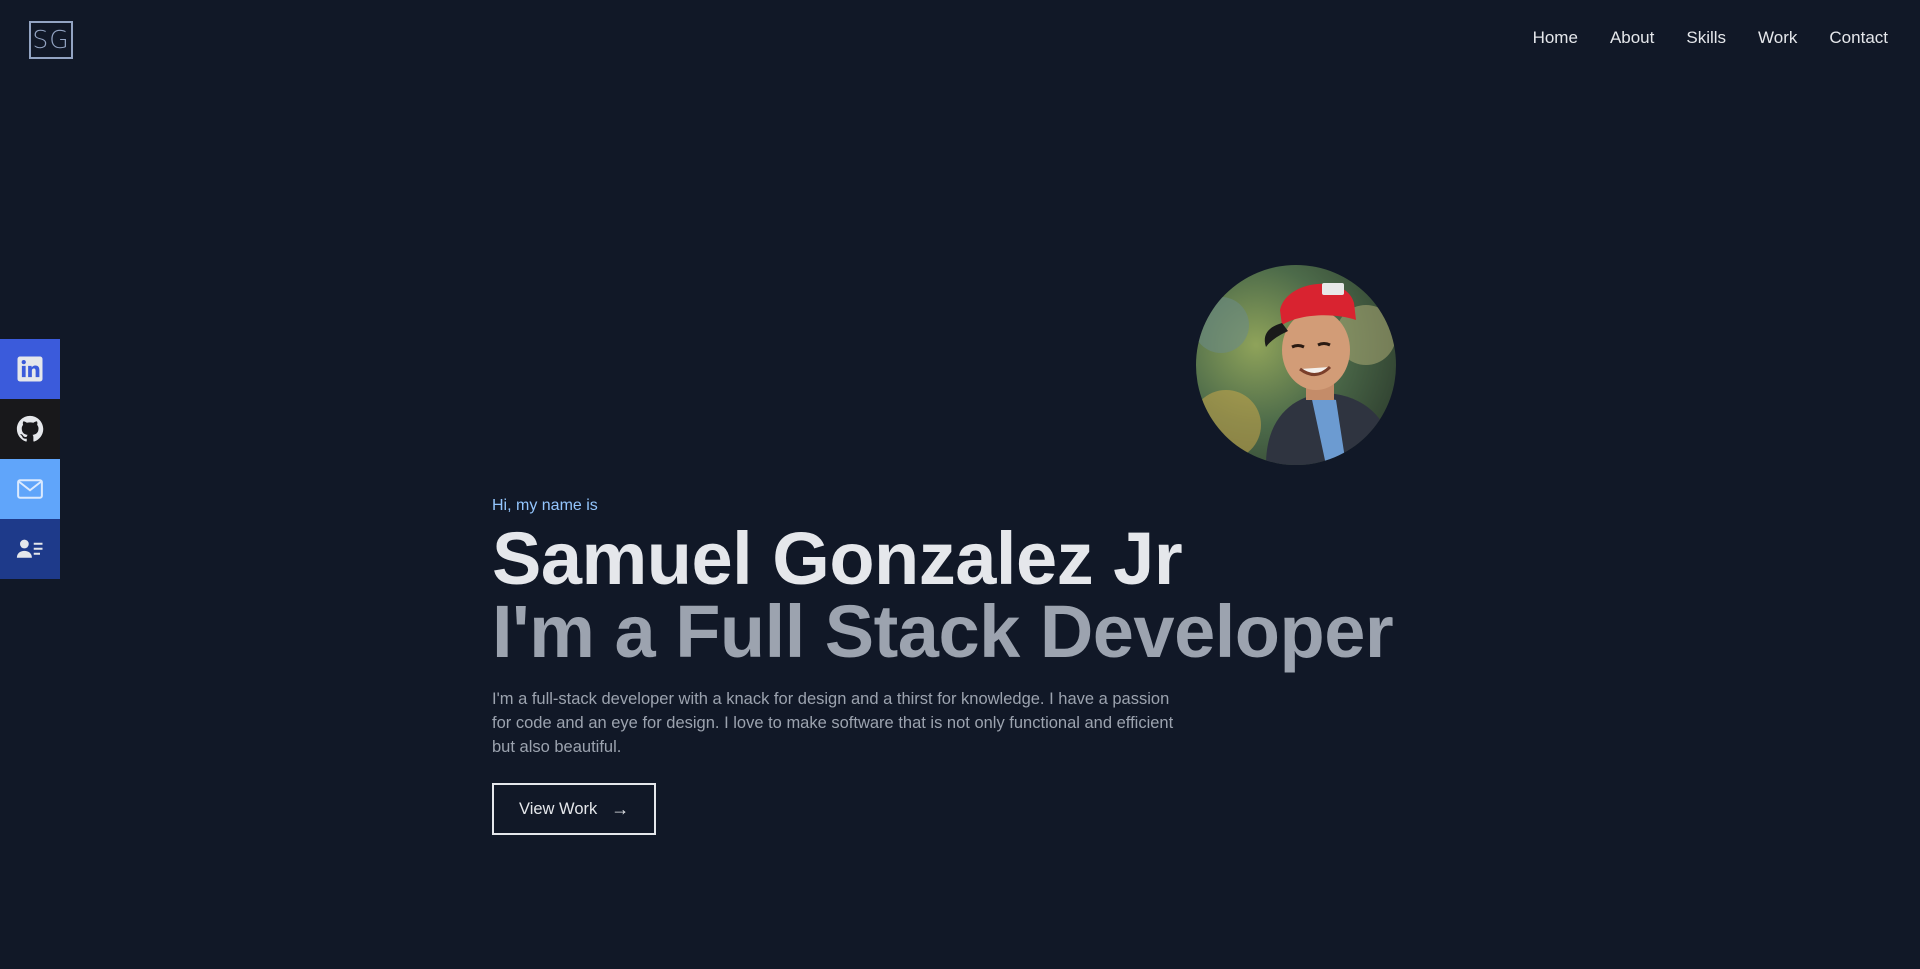 The image size is (1920, 969). I want to click on resume-link, so click(30, 549).